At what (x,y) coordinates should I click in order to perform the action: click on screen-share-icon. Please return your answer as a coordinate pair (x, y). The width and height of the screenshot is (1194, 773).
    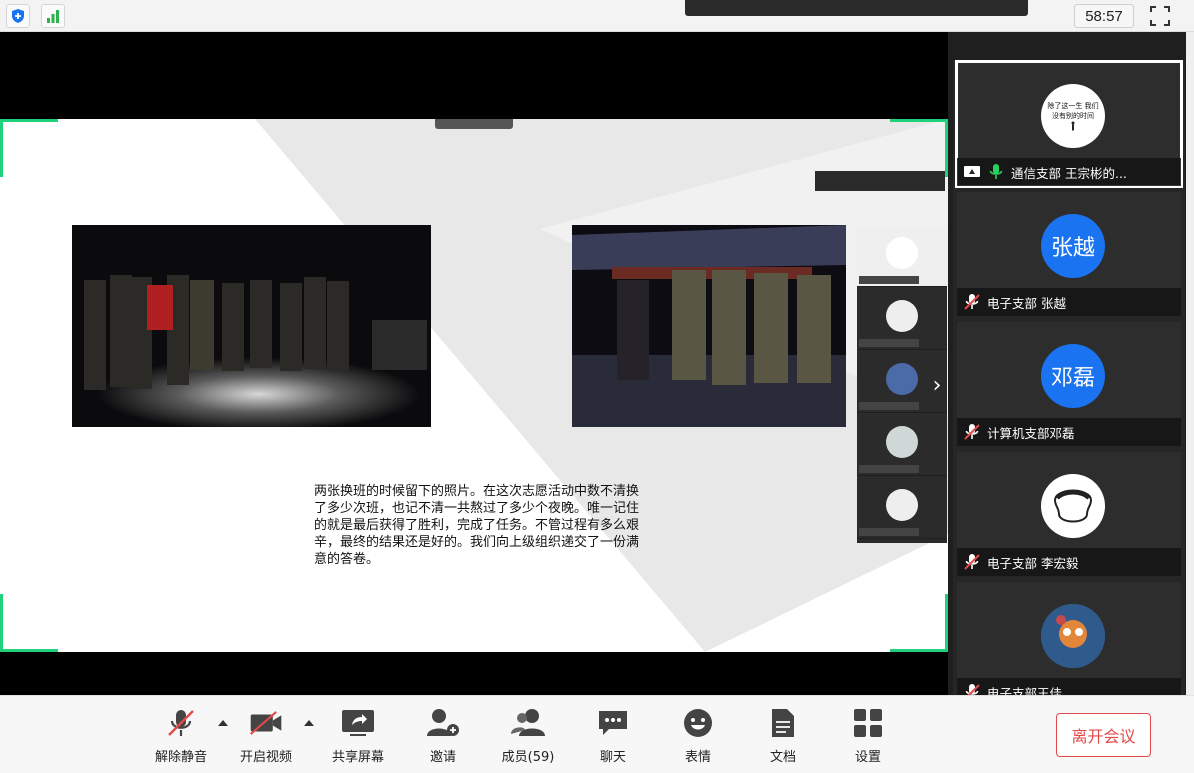
    Looking at the image, I should click on (972, 171).